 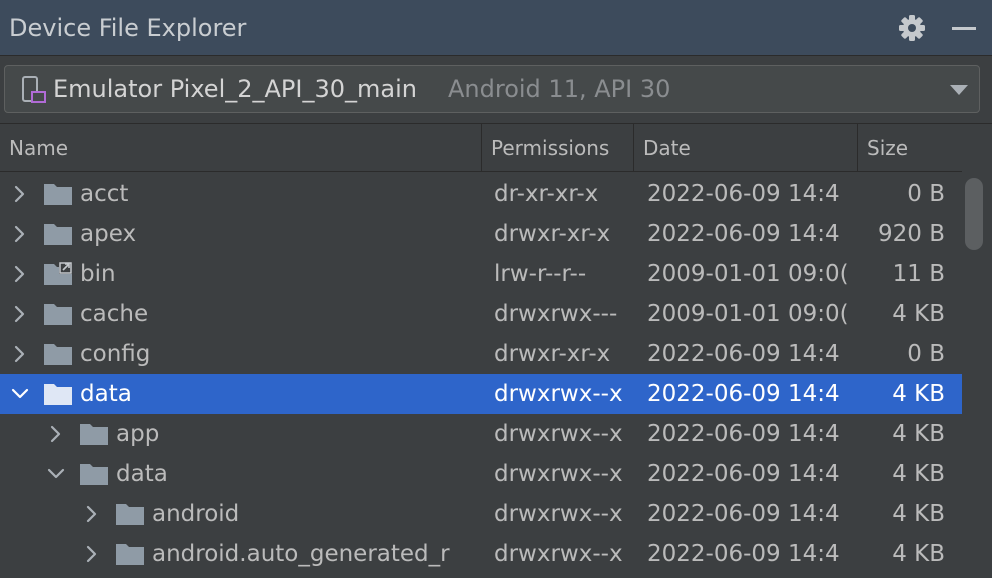 What do you see at coordinates (558, 148) in the screenshot?
I see `column-header-permissions: Permissions` at bounding box center [558, 148].